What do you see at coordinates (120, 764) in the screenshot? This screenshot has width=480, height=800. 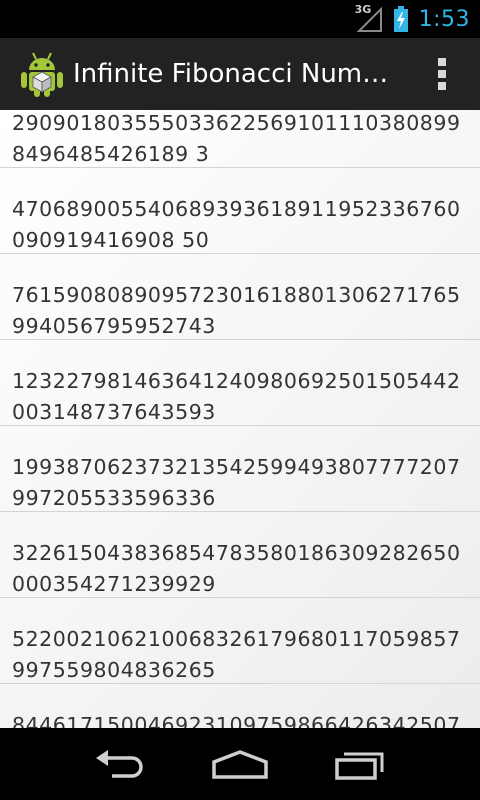 I see `back-icon` at bounding box center [120, 764].